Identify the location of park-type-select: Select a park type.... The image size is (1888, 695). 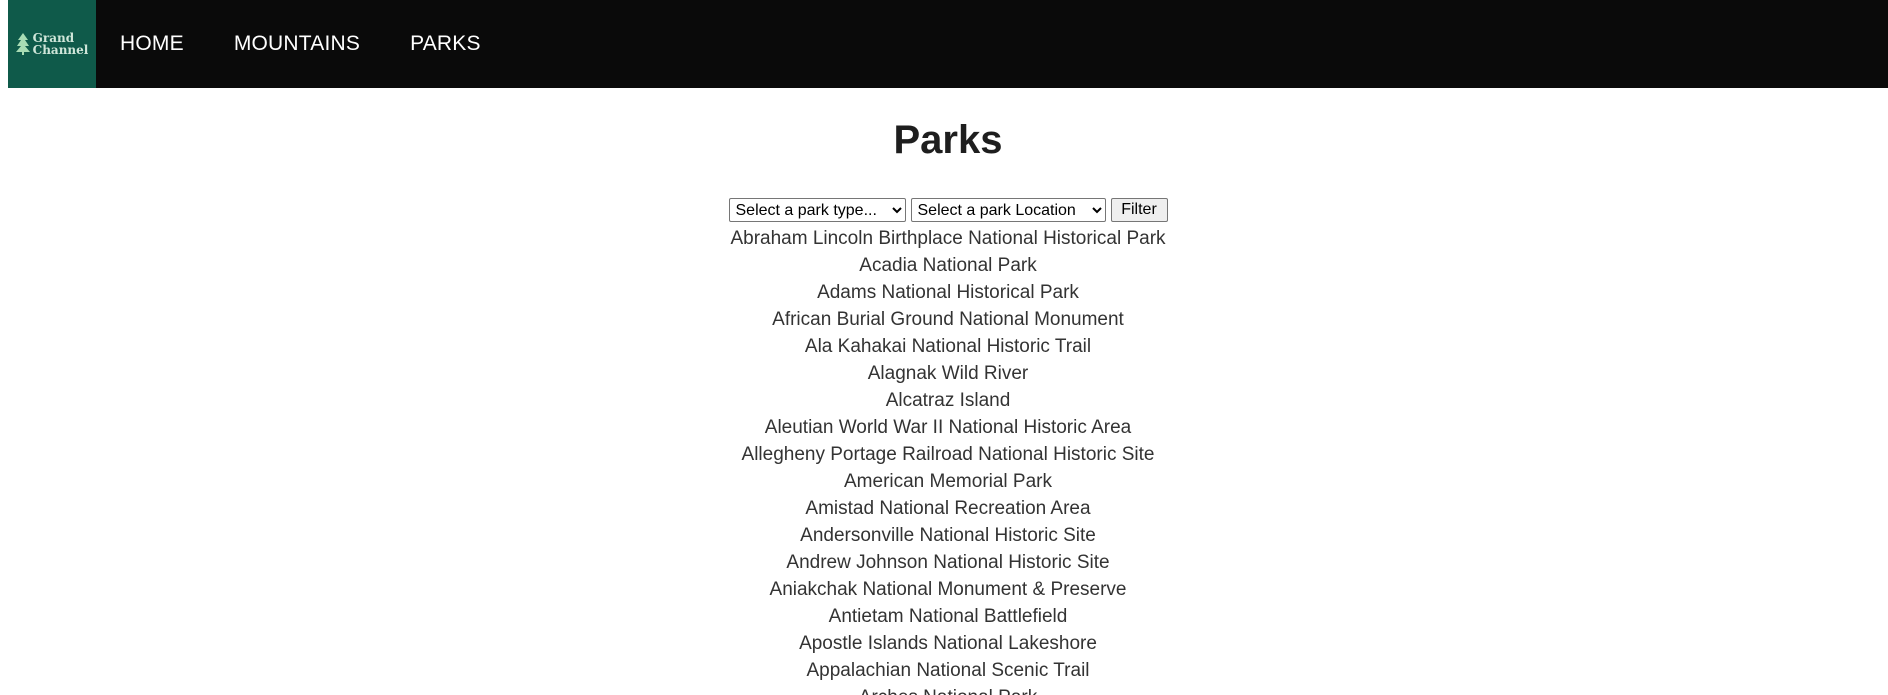
(817, 210).